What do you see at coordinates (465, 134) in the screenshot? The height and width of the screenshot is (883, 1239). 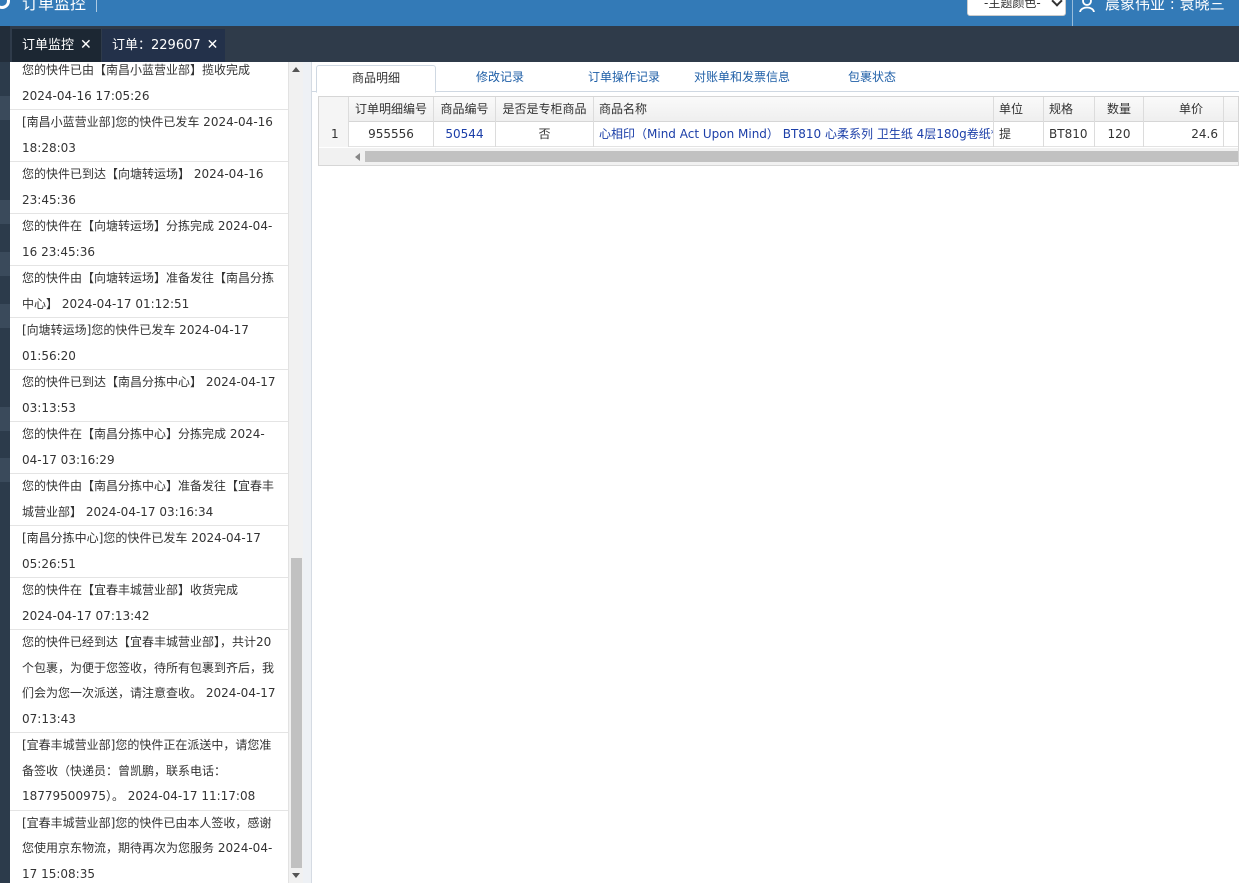 I see `product-code-link: 50544` at bounding box center [465, 134].